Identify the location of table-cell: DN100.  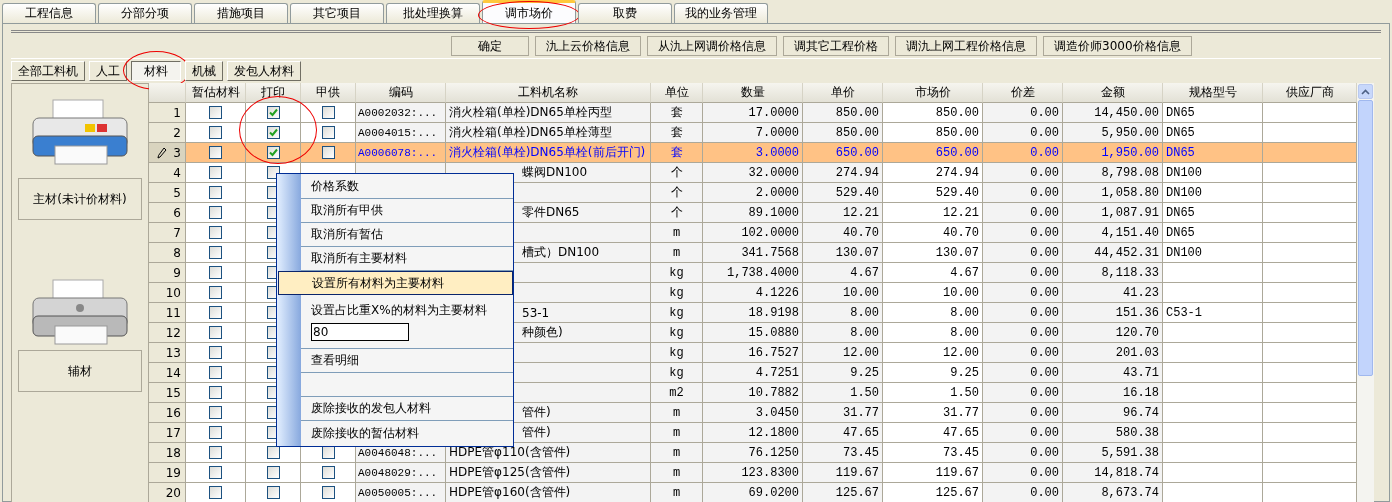
(1213, 193).